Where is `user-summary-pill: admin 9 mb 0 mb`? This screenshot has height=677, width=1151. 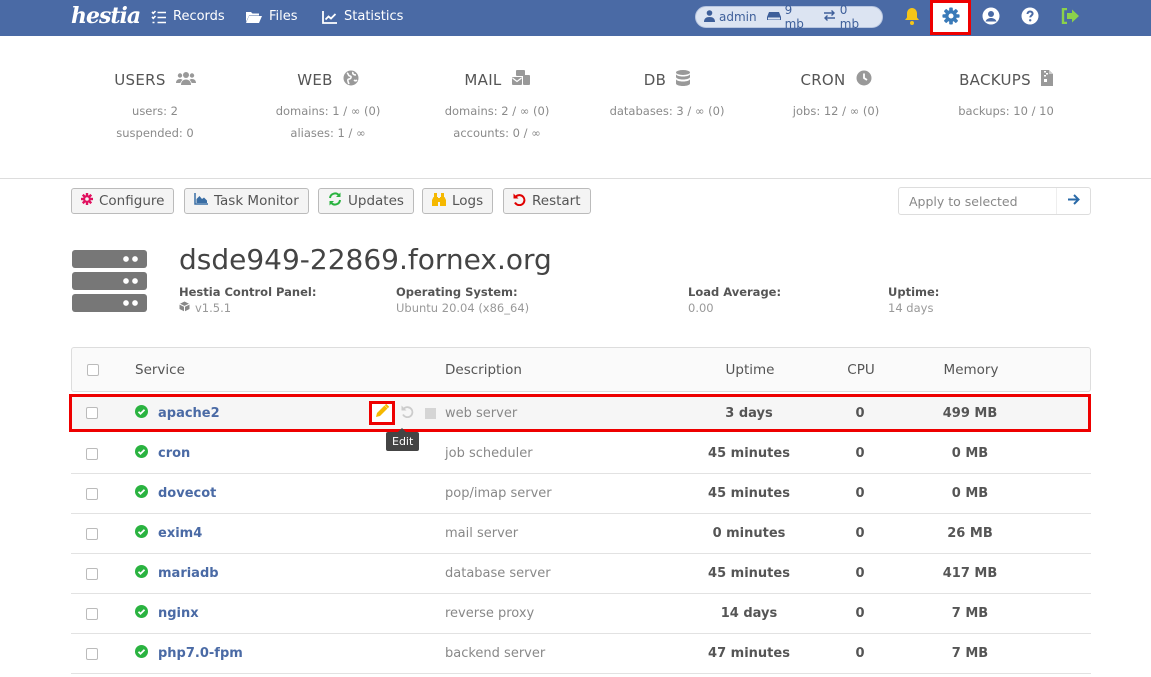 user-summary-pill: admin 9 mb 0 mb is located at coordinates (789, 17).